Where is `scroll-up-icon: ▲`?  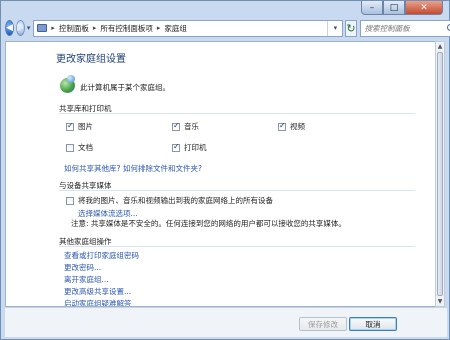
scroll-up-icon: ▲ is located at coordinates (440, 46).